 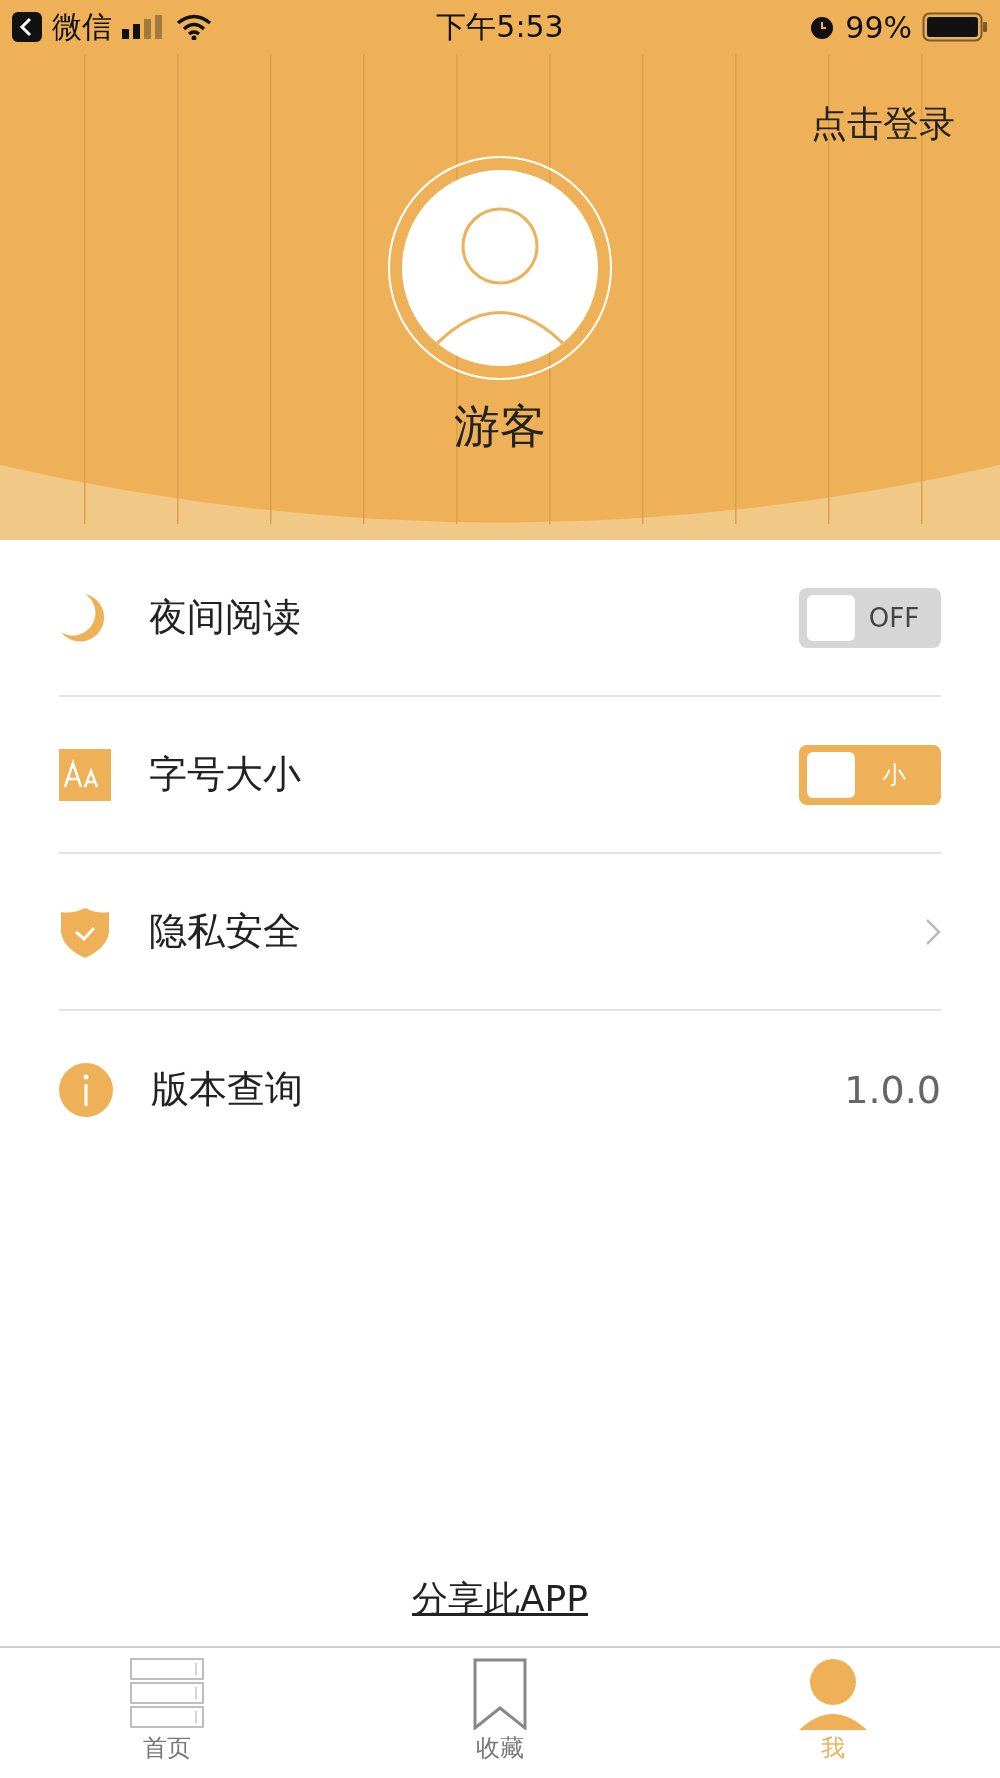 I want to click on username: 游客, so click(x=500, y=426).